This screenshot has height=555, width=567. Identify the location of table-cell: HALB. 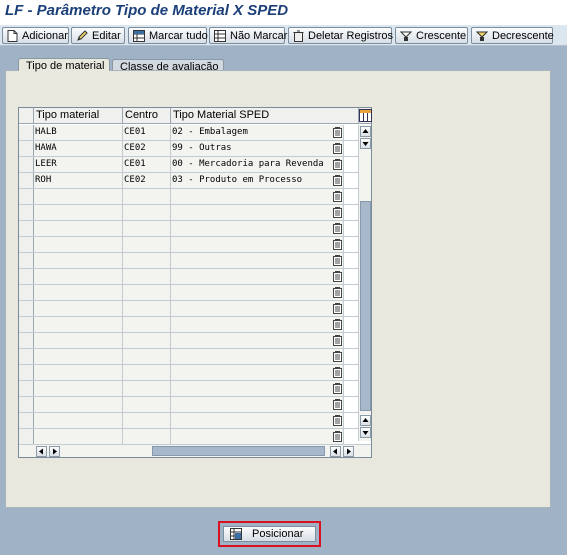
(78, 132).